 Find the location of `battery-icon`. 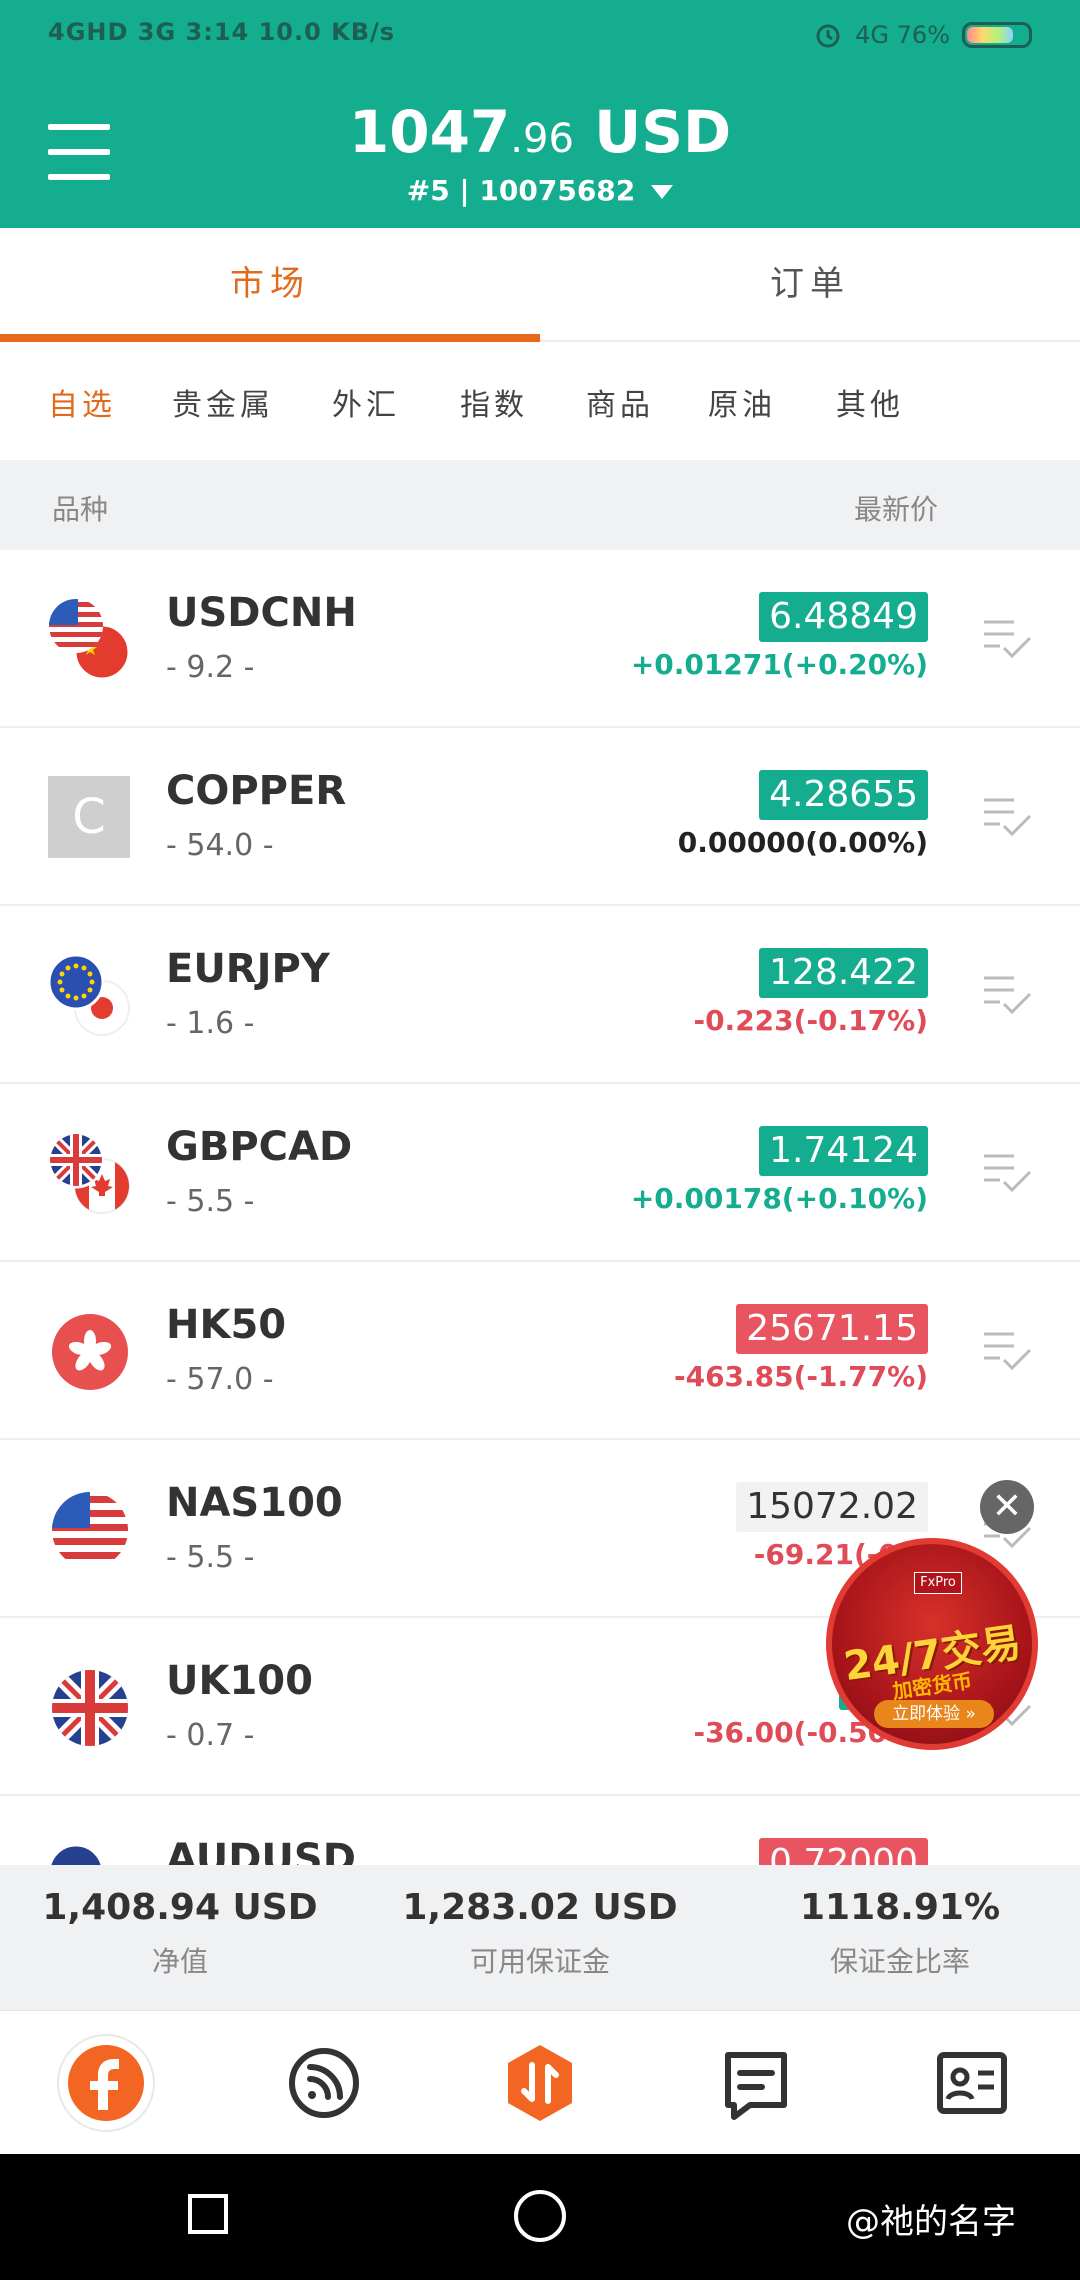

battery-icon is located at coordinates (997, 35).